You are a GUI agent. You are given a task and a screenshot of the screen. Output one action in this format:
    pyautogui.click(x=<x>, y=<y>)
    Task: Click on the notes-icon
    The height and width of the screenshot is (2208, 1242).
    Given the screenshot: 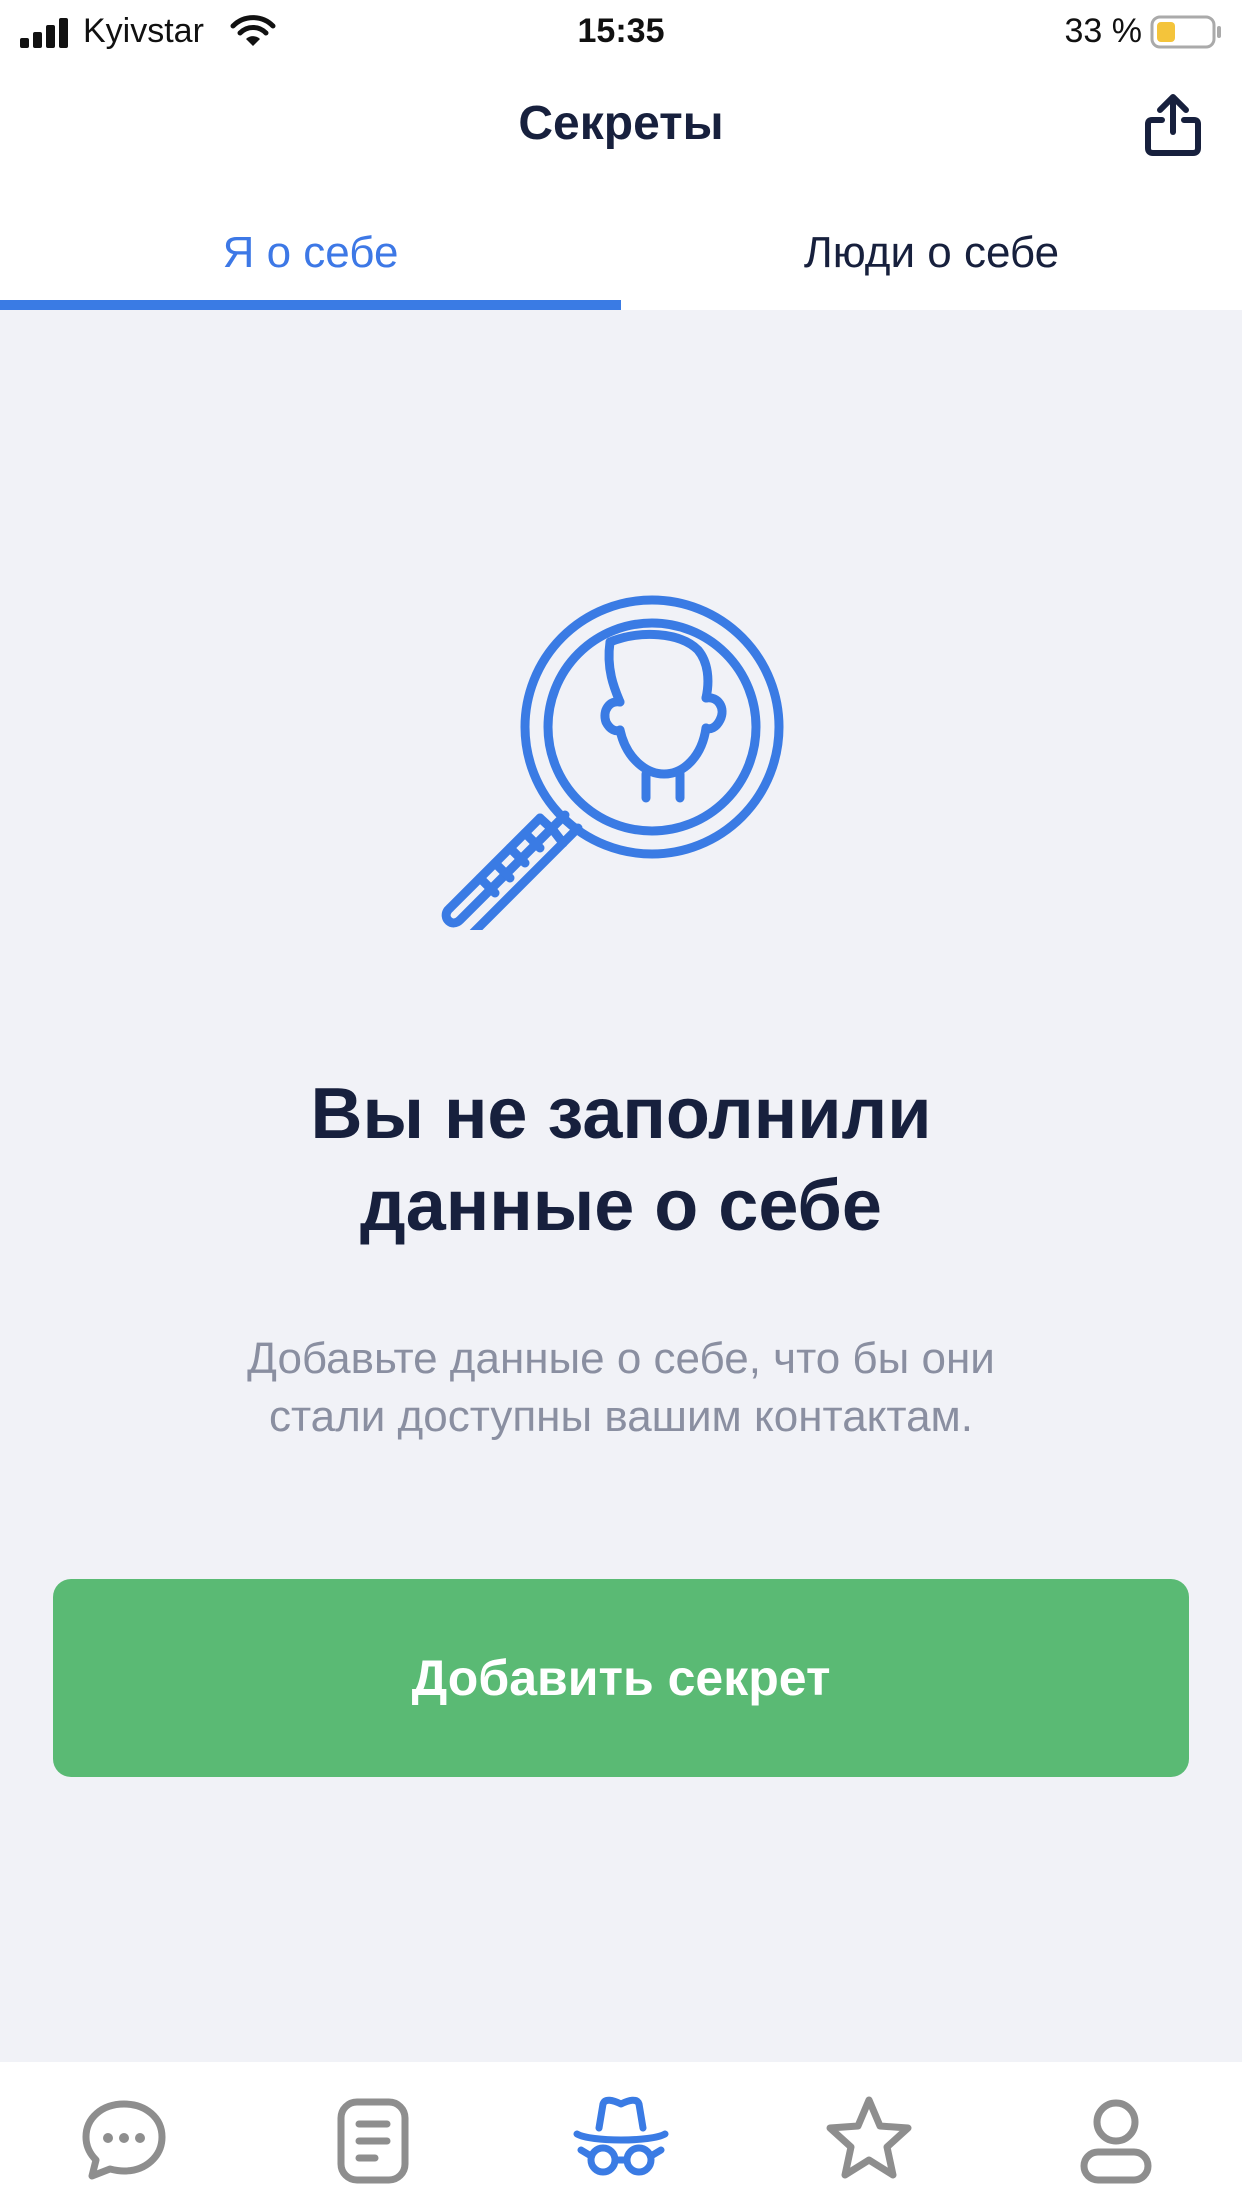 What is the action you would take?
    pyautogui.click(x=373, y=2141)
    